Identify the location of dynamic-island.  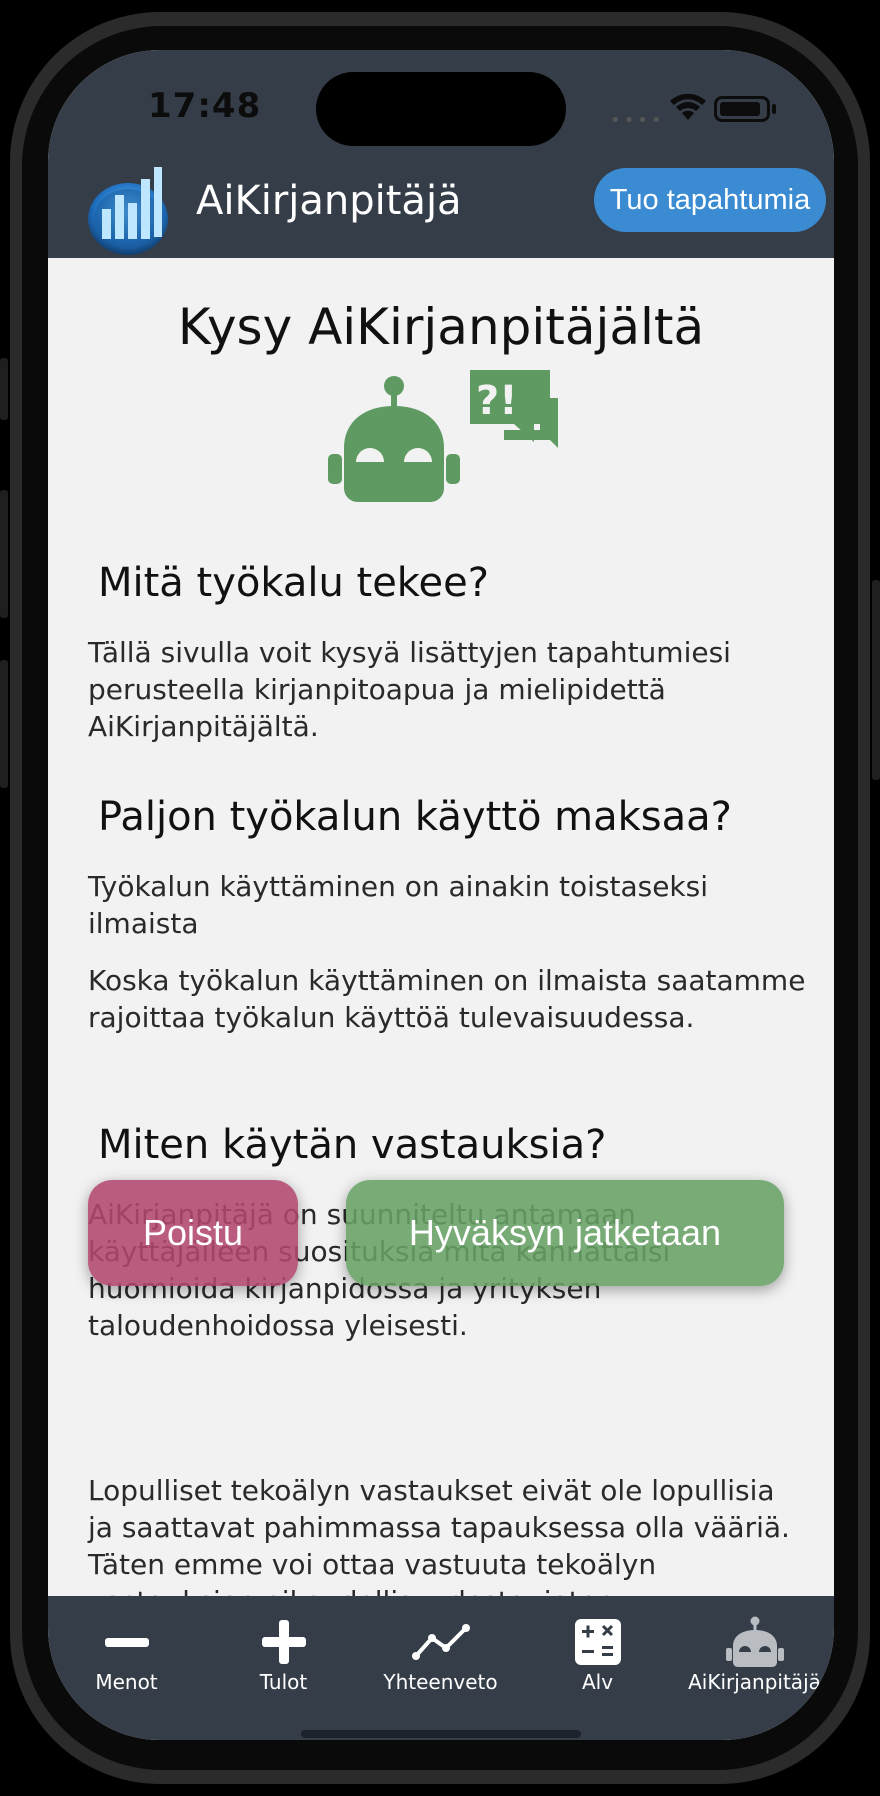
(441, 109).